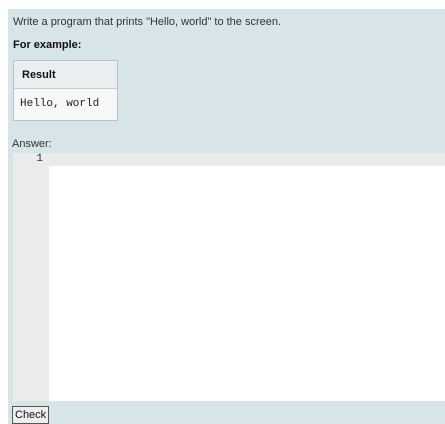 The height and width of the screenshot is (424, 445). What do you see at coordinates (247, 159) in the screenshot?
I see `active-code-line` at bounding box center [247, 159].